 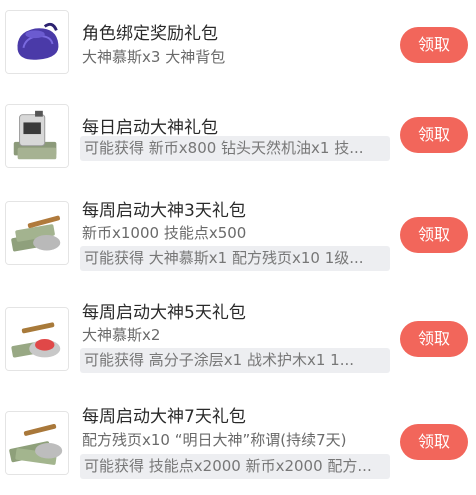 What do you see at coordinates (37, 42) in the screenshot?
I see `purple-backpack-icon` at bounding box center [37, 42].